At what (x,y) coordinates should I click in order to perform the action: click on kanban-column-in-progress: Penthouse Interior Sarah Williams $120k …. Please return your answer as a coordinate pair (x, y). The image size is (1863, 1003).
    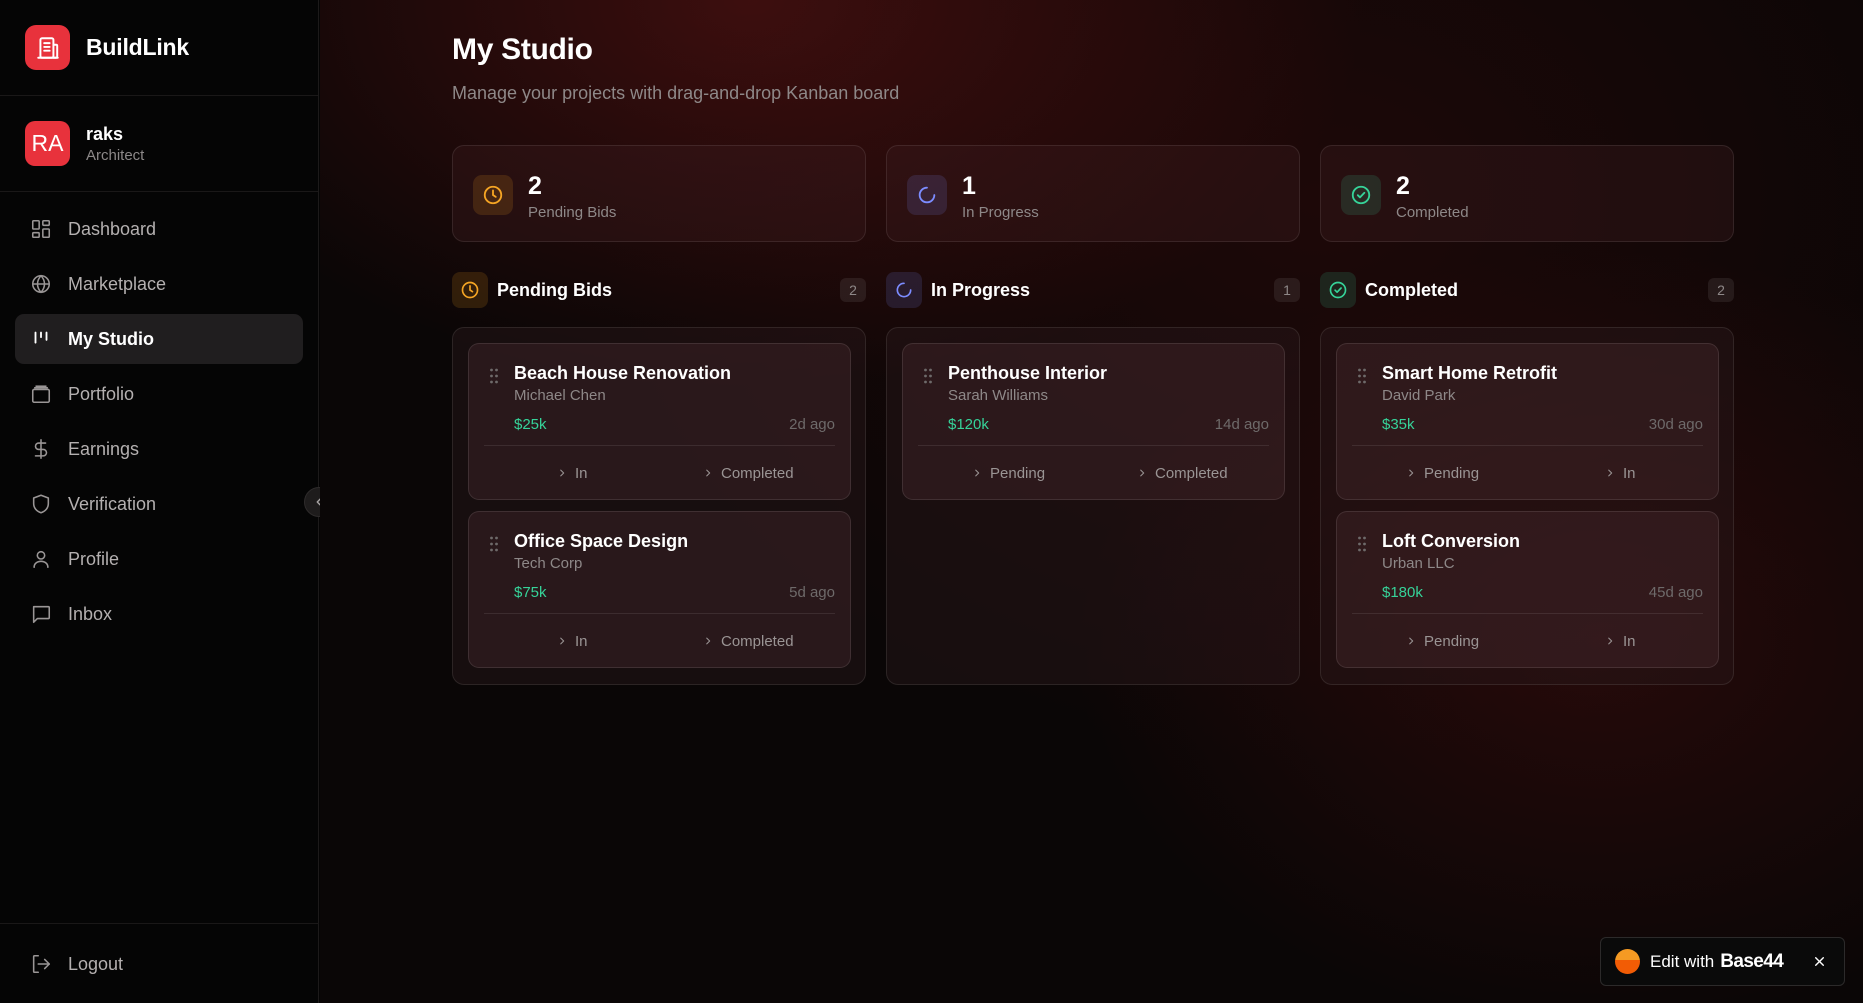
    Looking at the image, I should click on (1093, 506).